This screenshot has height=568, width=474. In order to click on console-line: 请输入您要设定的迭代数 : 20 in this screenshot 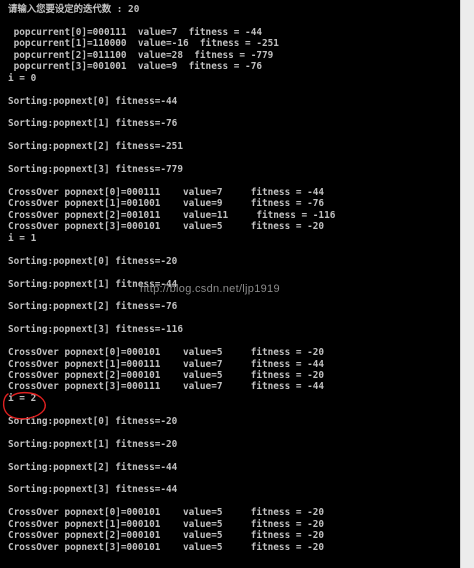, I will do `click(74, 9)`.